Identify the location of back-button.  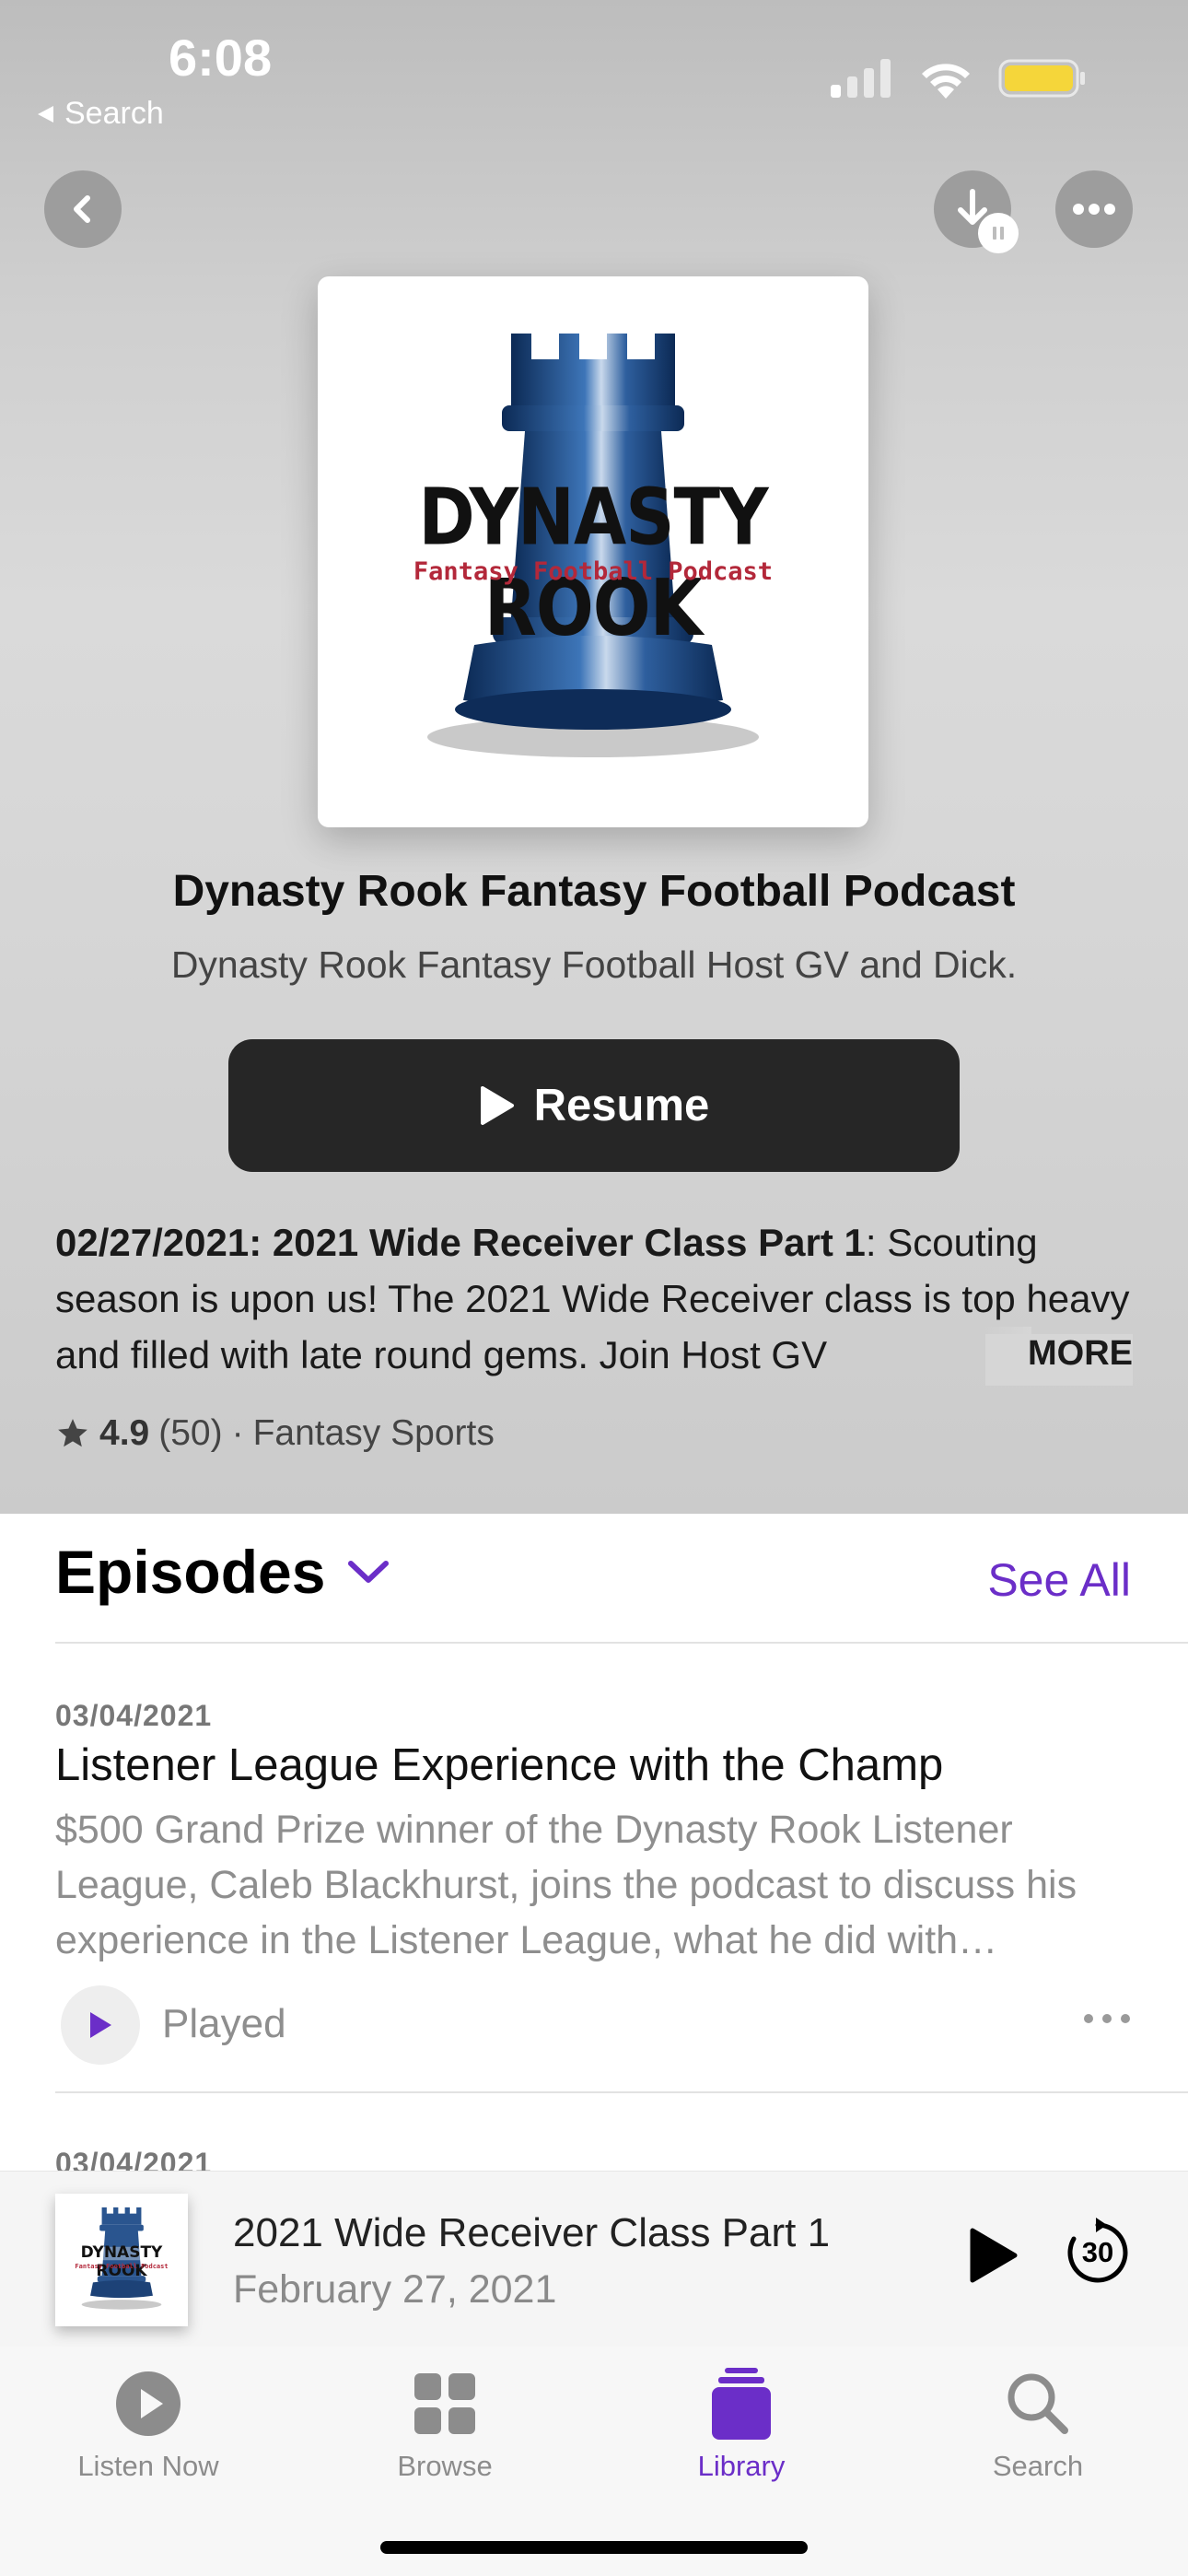
(83, 209).